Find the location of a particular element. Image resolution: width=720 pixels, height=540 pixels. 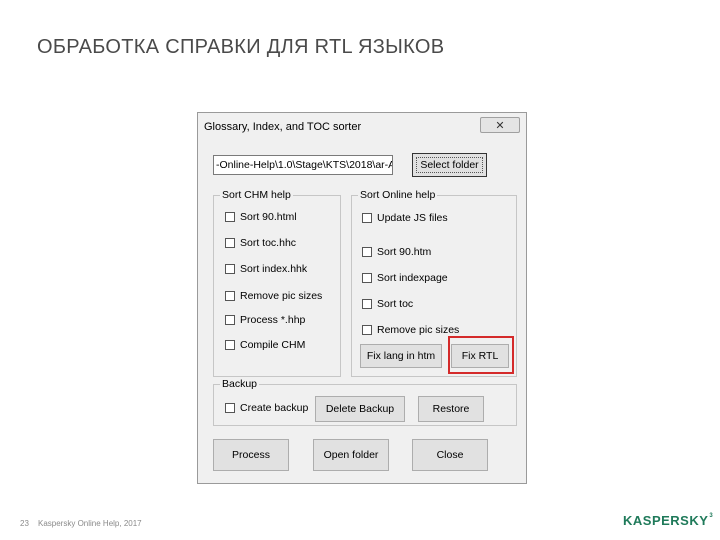

checkbox-label: Create backup is located at coordinates (274, 408).